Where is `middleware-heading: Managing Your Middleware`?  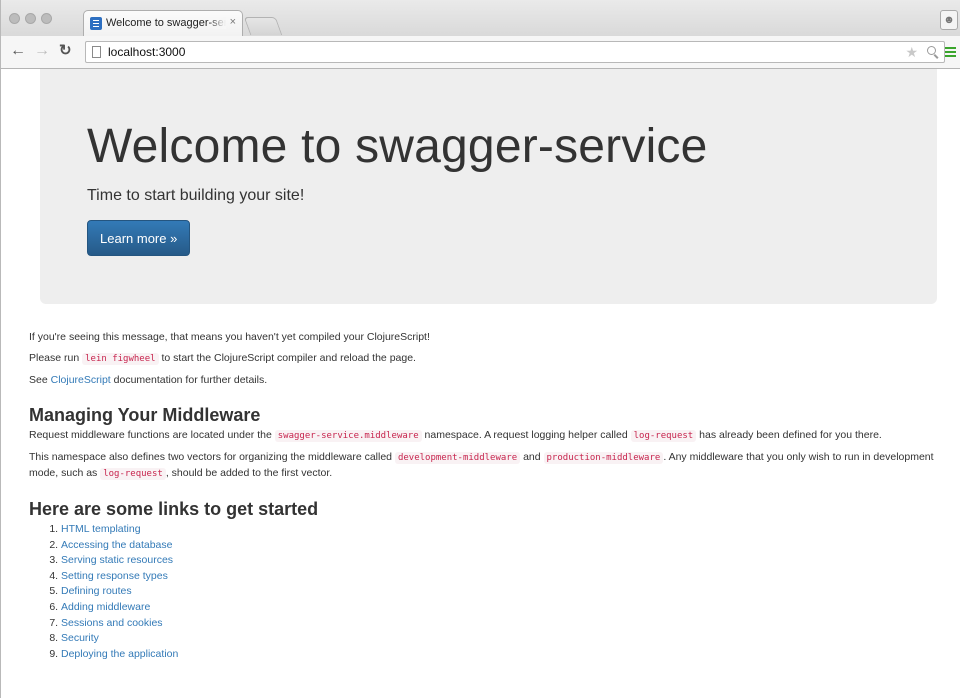 middleware-heading: Managing Your Middleware is located at coordinates (145, 415).